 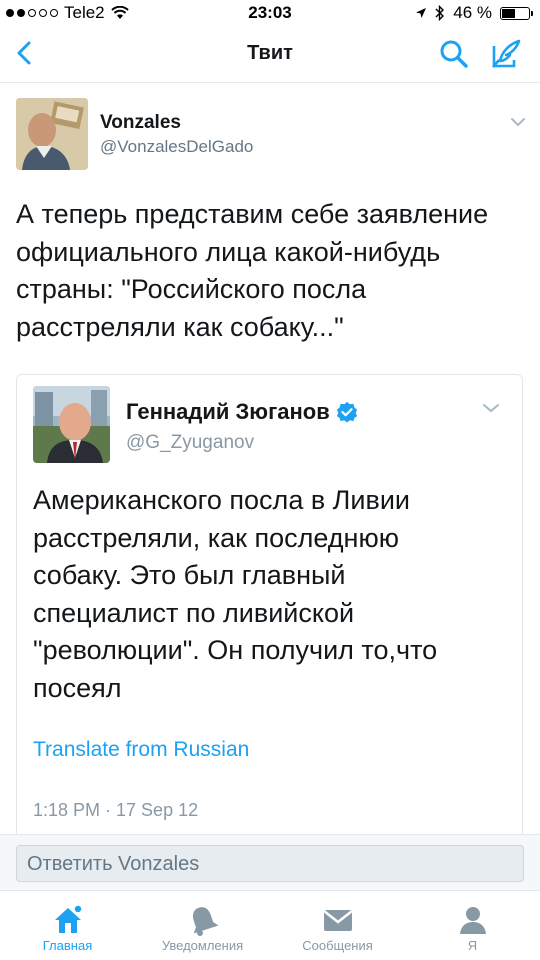 I want to click on reply-input: Ответить Vonzales, so click(x=270, y=863).